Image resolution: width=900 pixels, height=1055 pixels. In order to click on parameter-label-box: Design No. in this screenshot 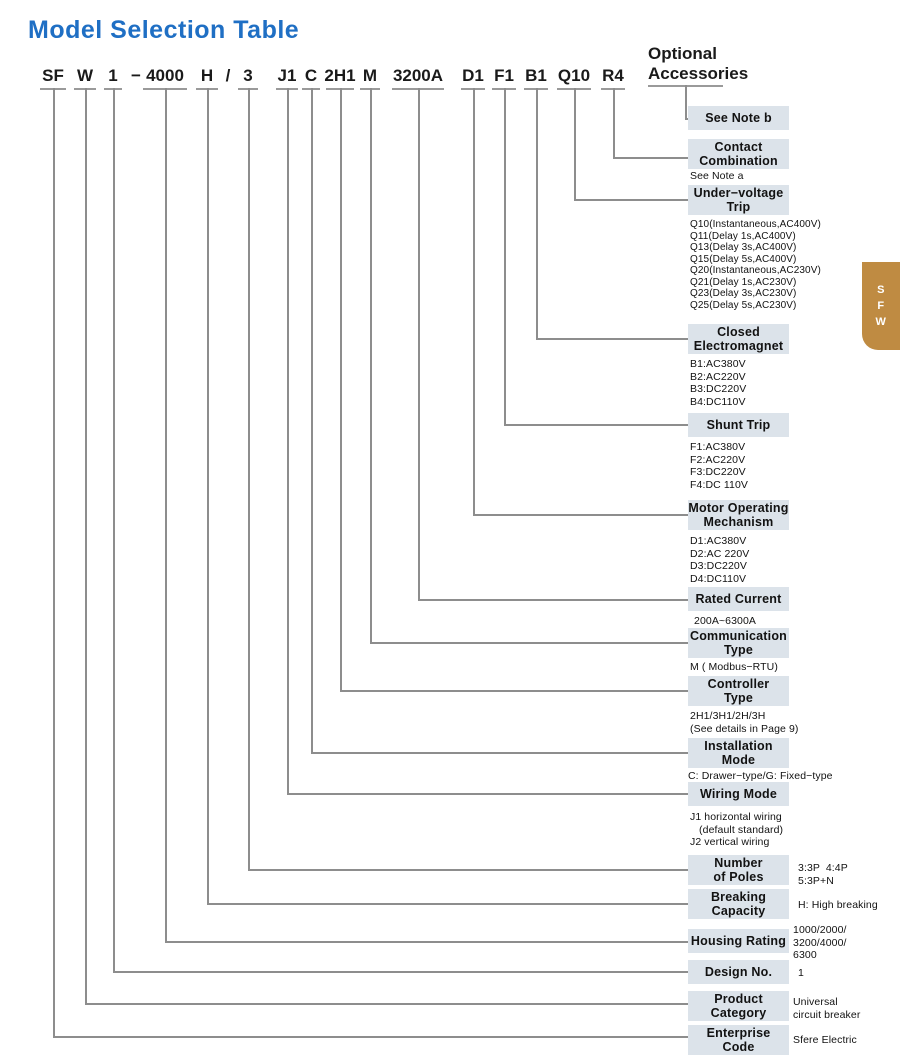, I will do `click(738, 972)`.